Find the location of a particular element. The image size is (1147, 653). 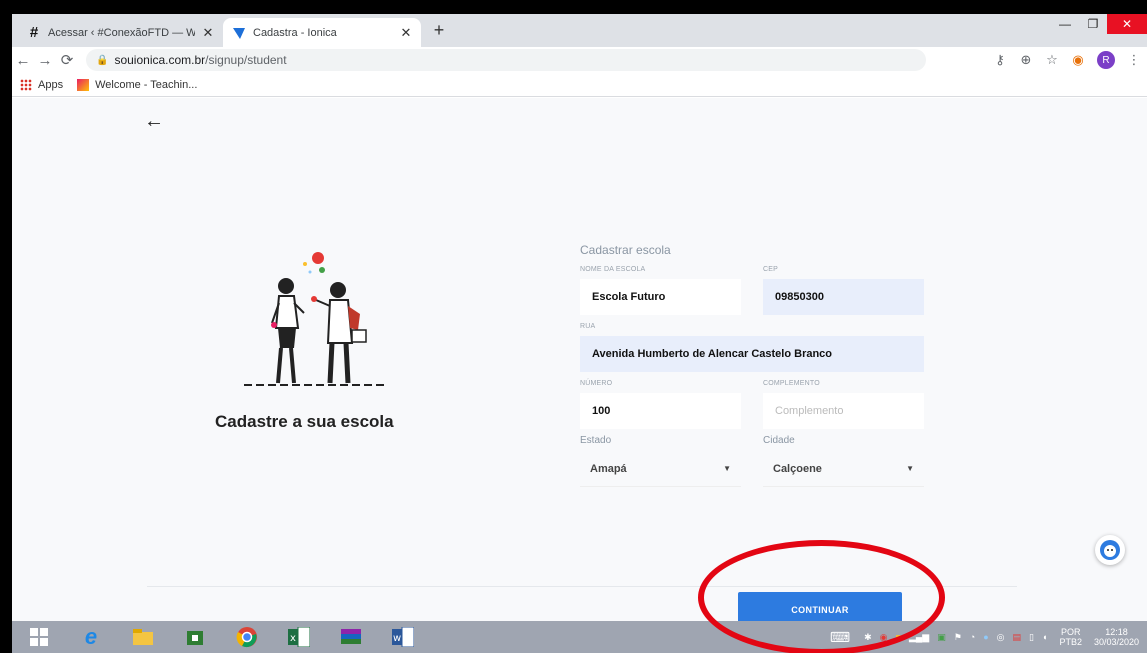

state-select: Amapá ▼ is located at coordinates (660, 469).